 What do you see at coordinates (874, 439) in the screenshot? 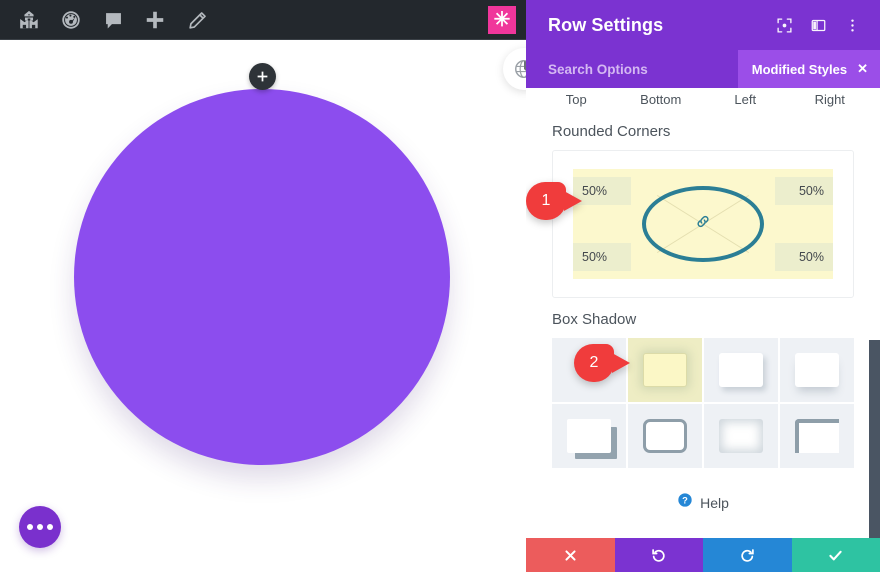
I see `panel-scrollbar-thumb` at bounding box center [874, 439].